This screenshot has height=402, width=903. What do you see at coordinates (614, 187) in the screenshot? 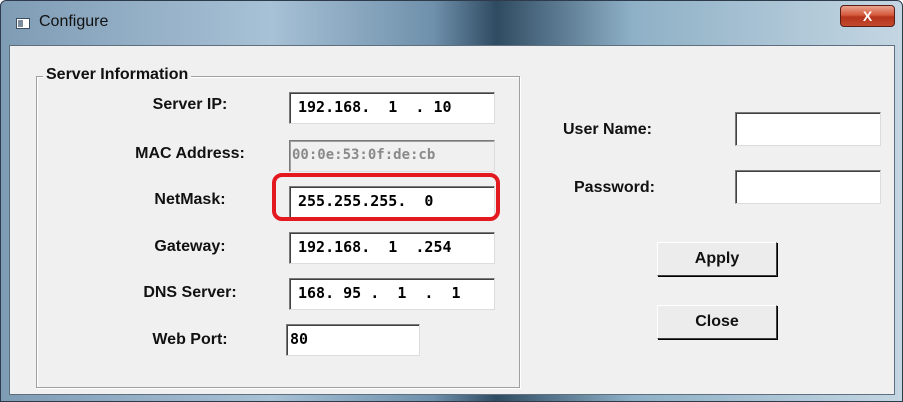
I see `password-label: Password:` at bounding box center [614, 187].